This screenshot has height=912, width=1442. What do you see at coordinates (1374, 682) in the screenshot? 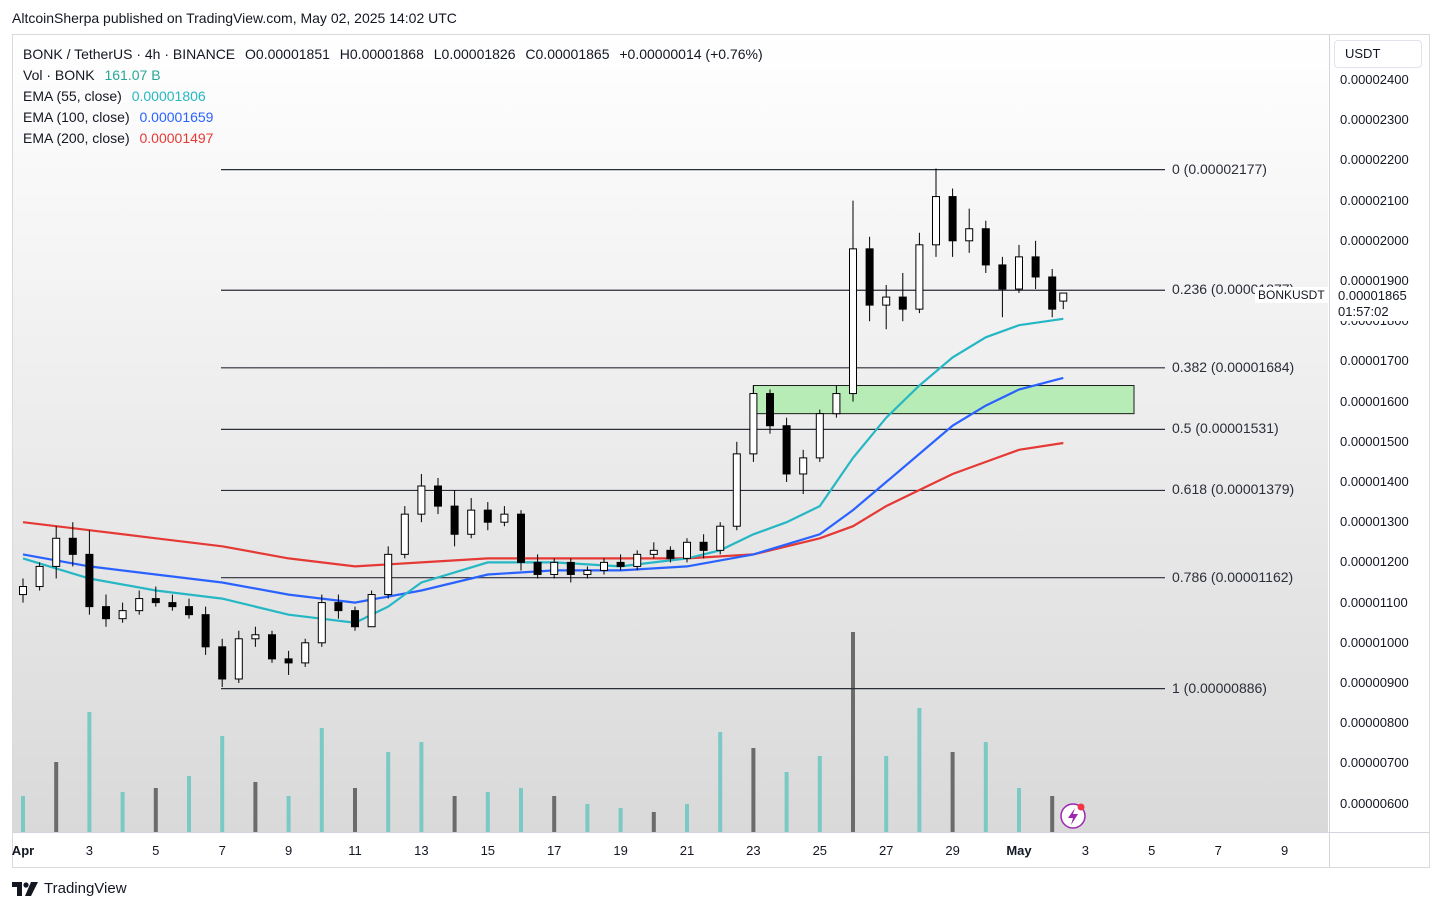
I see `price-axis-label: 0.00000900` at bounding box center [1374, 682].